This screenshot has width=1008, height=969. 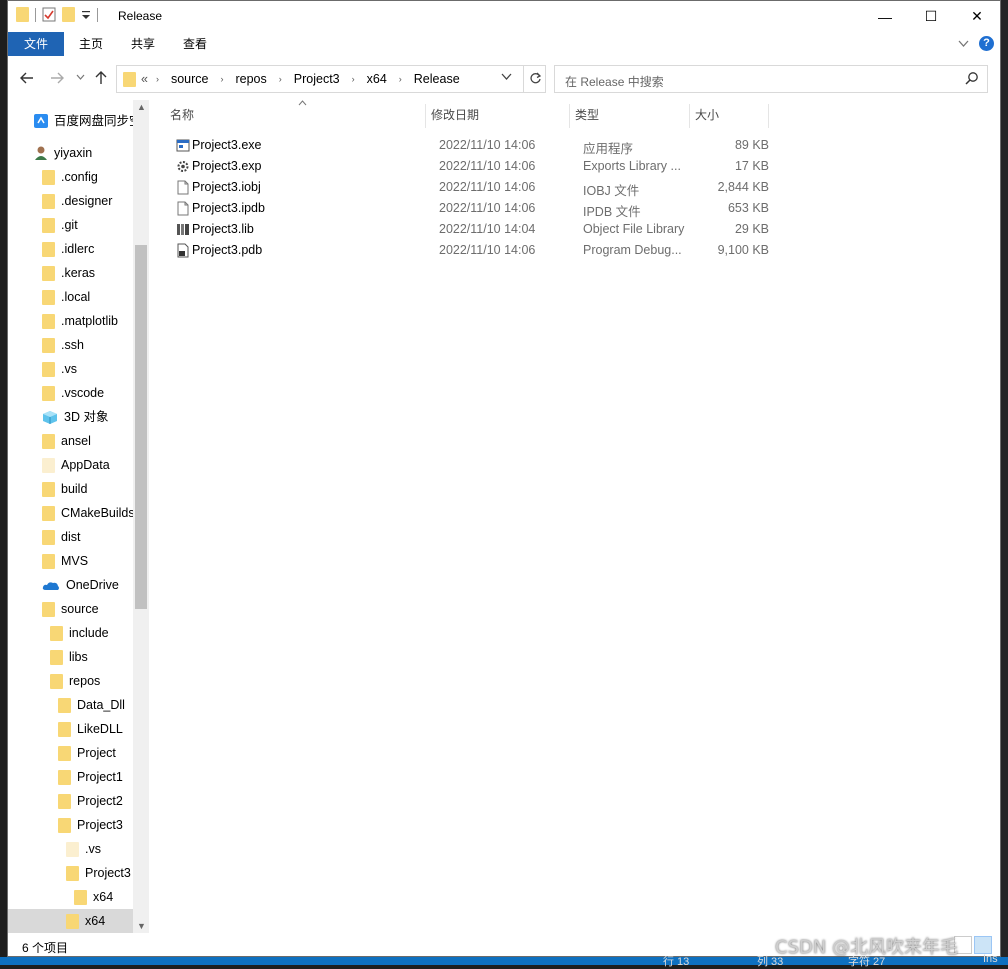 What do you see at coordinates (75, 417) in the screenshot?
I see `sidebar-item: 3D 对象` at bounding box center [75, 417].